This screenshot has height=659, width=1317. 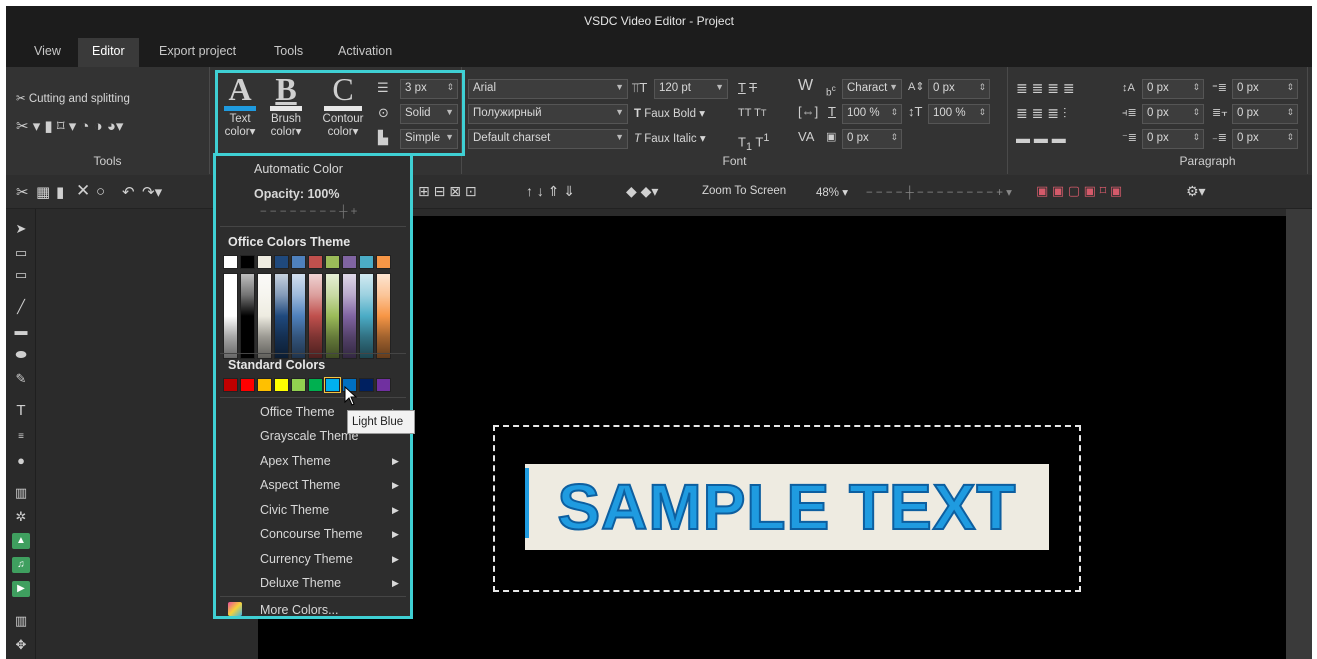 I want to click on move-tool-icon: ✥, so click(x=21, y=645).